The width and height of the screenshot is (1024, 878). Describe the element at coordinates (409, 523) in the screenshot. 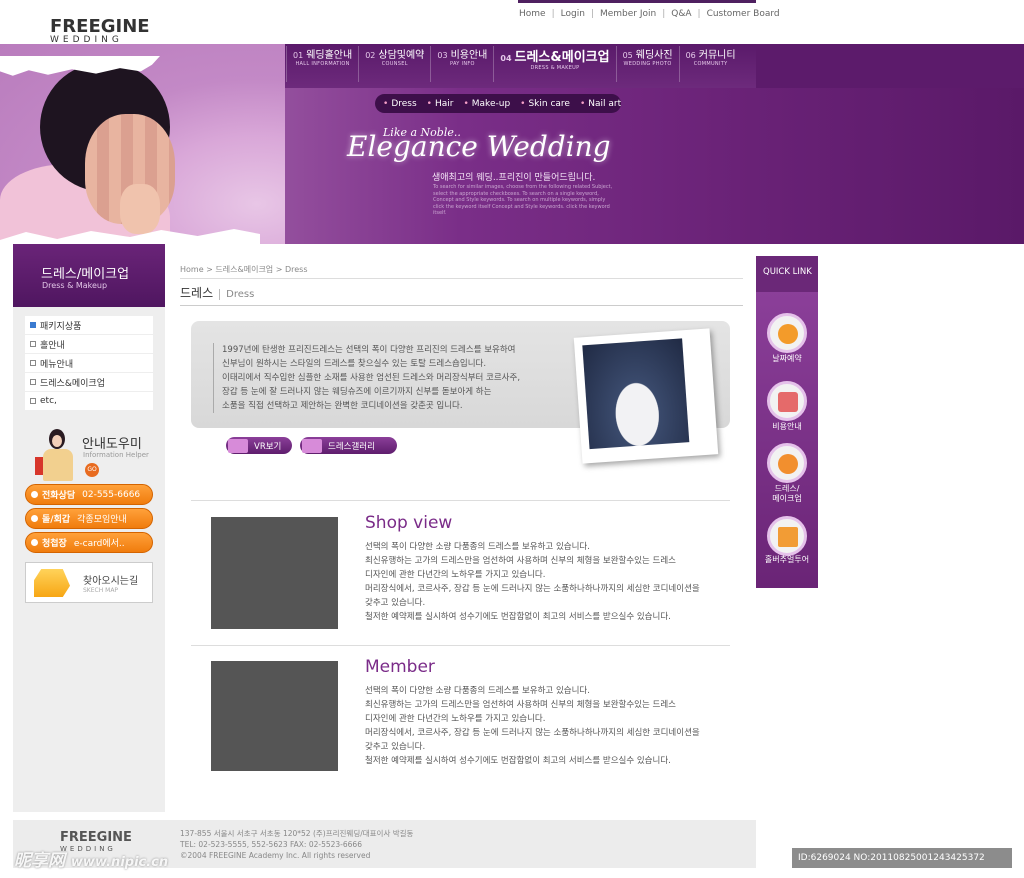

I see `section-title: Shop view` at that location.